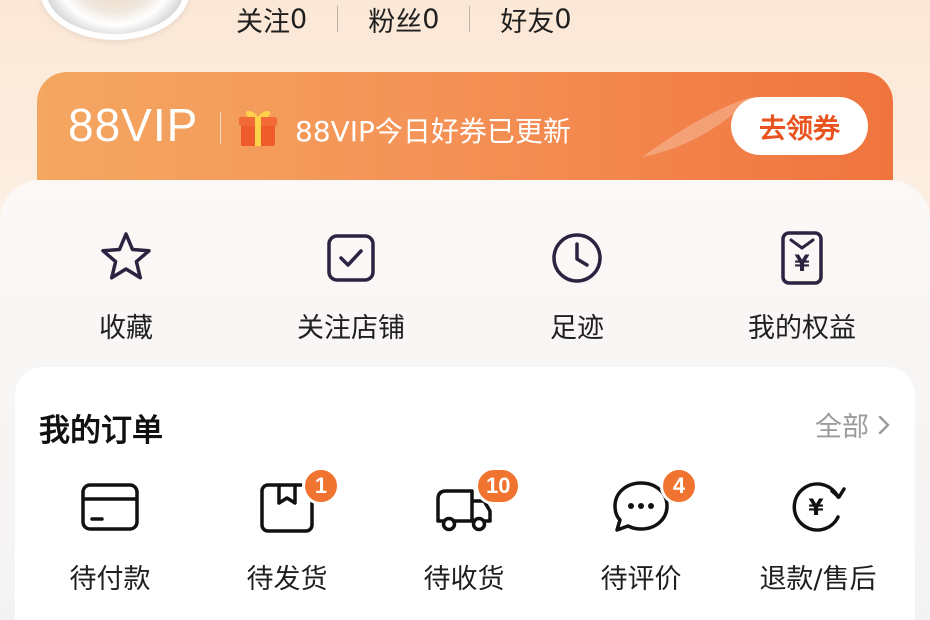  I want to click on yen-refund-icon: ¥, so click(819, 507).